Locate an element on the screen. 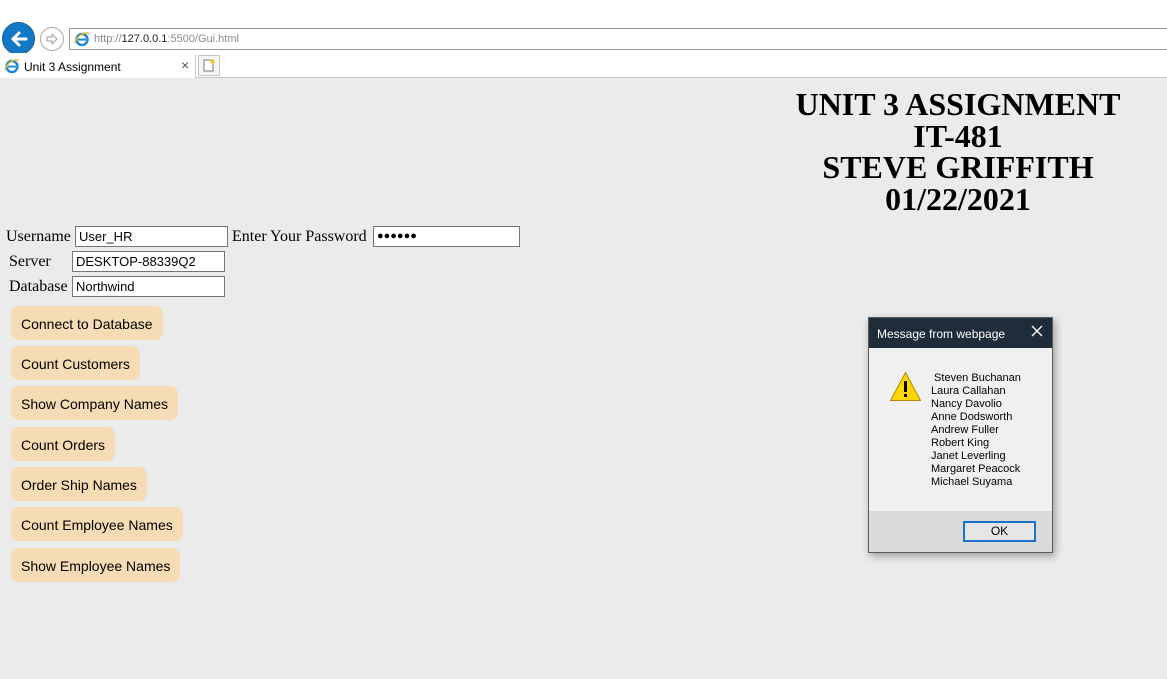 Image resolution: width=1167 pixels, height=679 pixels. count-customers-button: Count Customers is located at coordinates (75, 363).